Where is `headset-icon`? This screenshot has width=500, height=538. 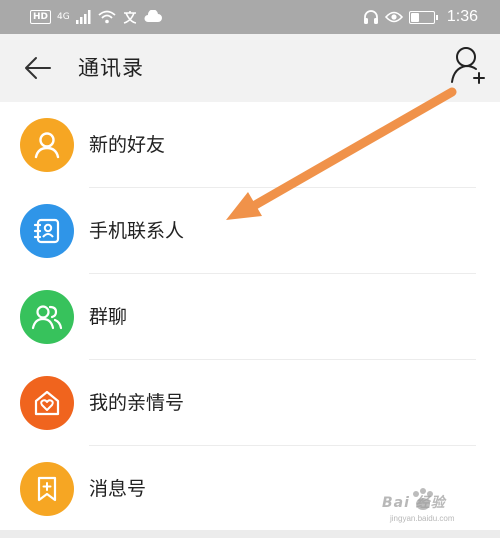 headset-icon is located at coordinates (370, 17).